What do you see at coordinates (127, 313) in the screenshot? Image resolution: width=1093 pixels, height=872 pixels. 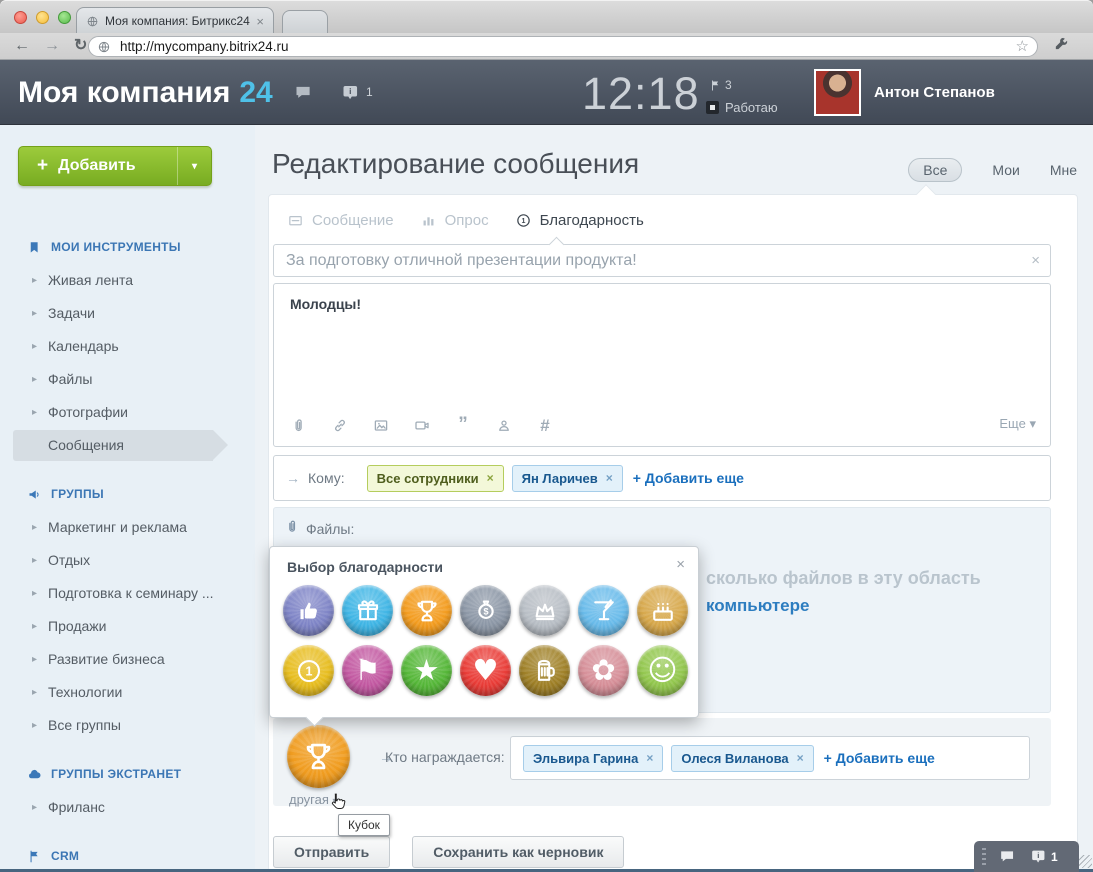 I see `sidebar-item: Задачи` at bounding box center [127, 313].